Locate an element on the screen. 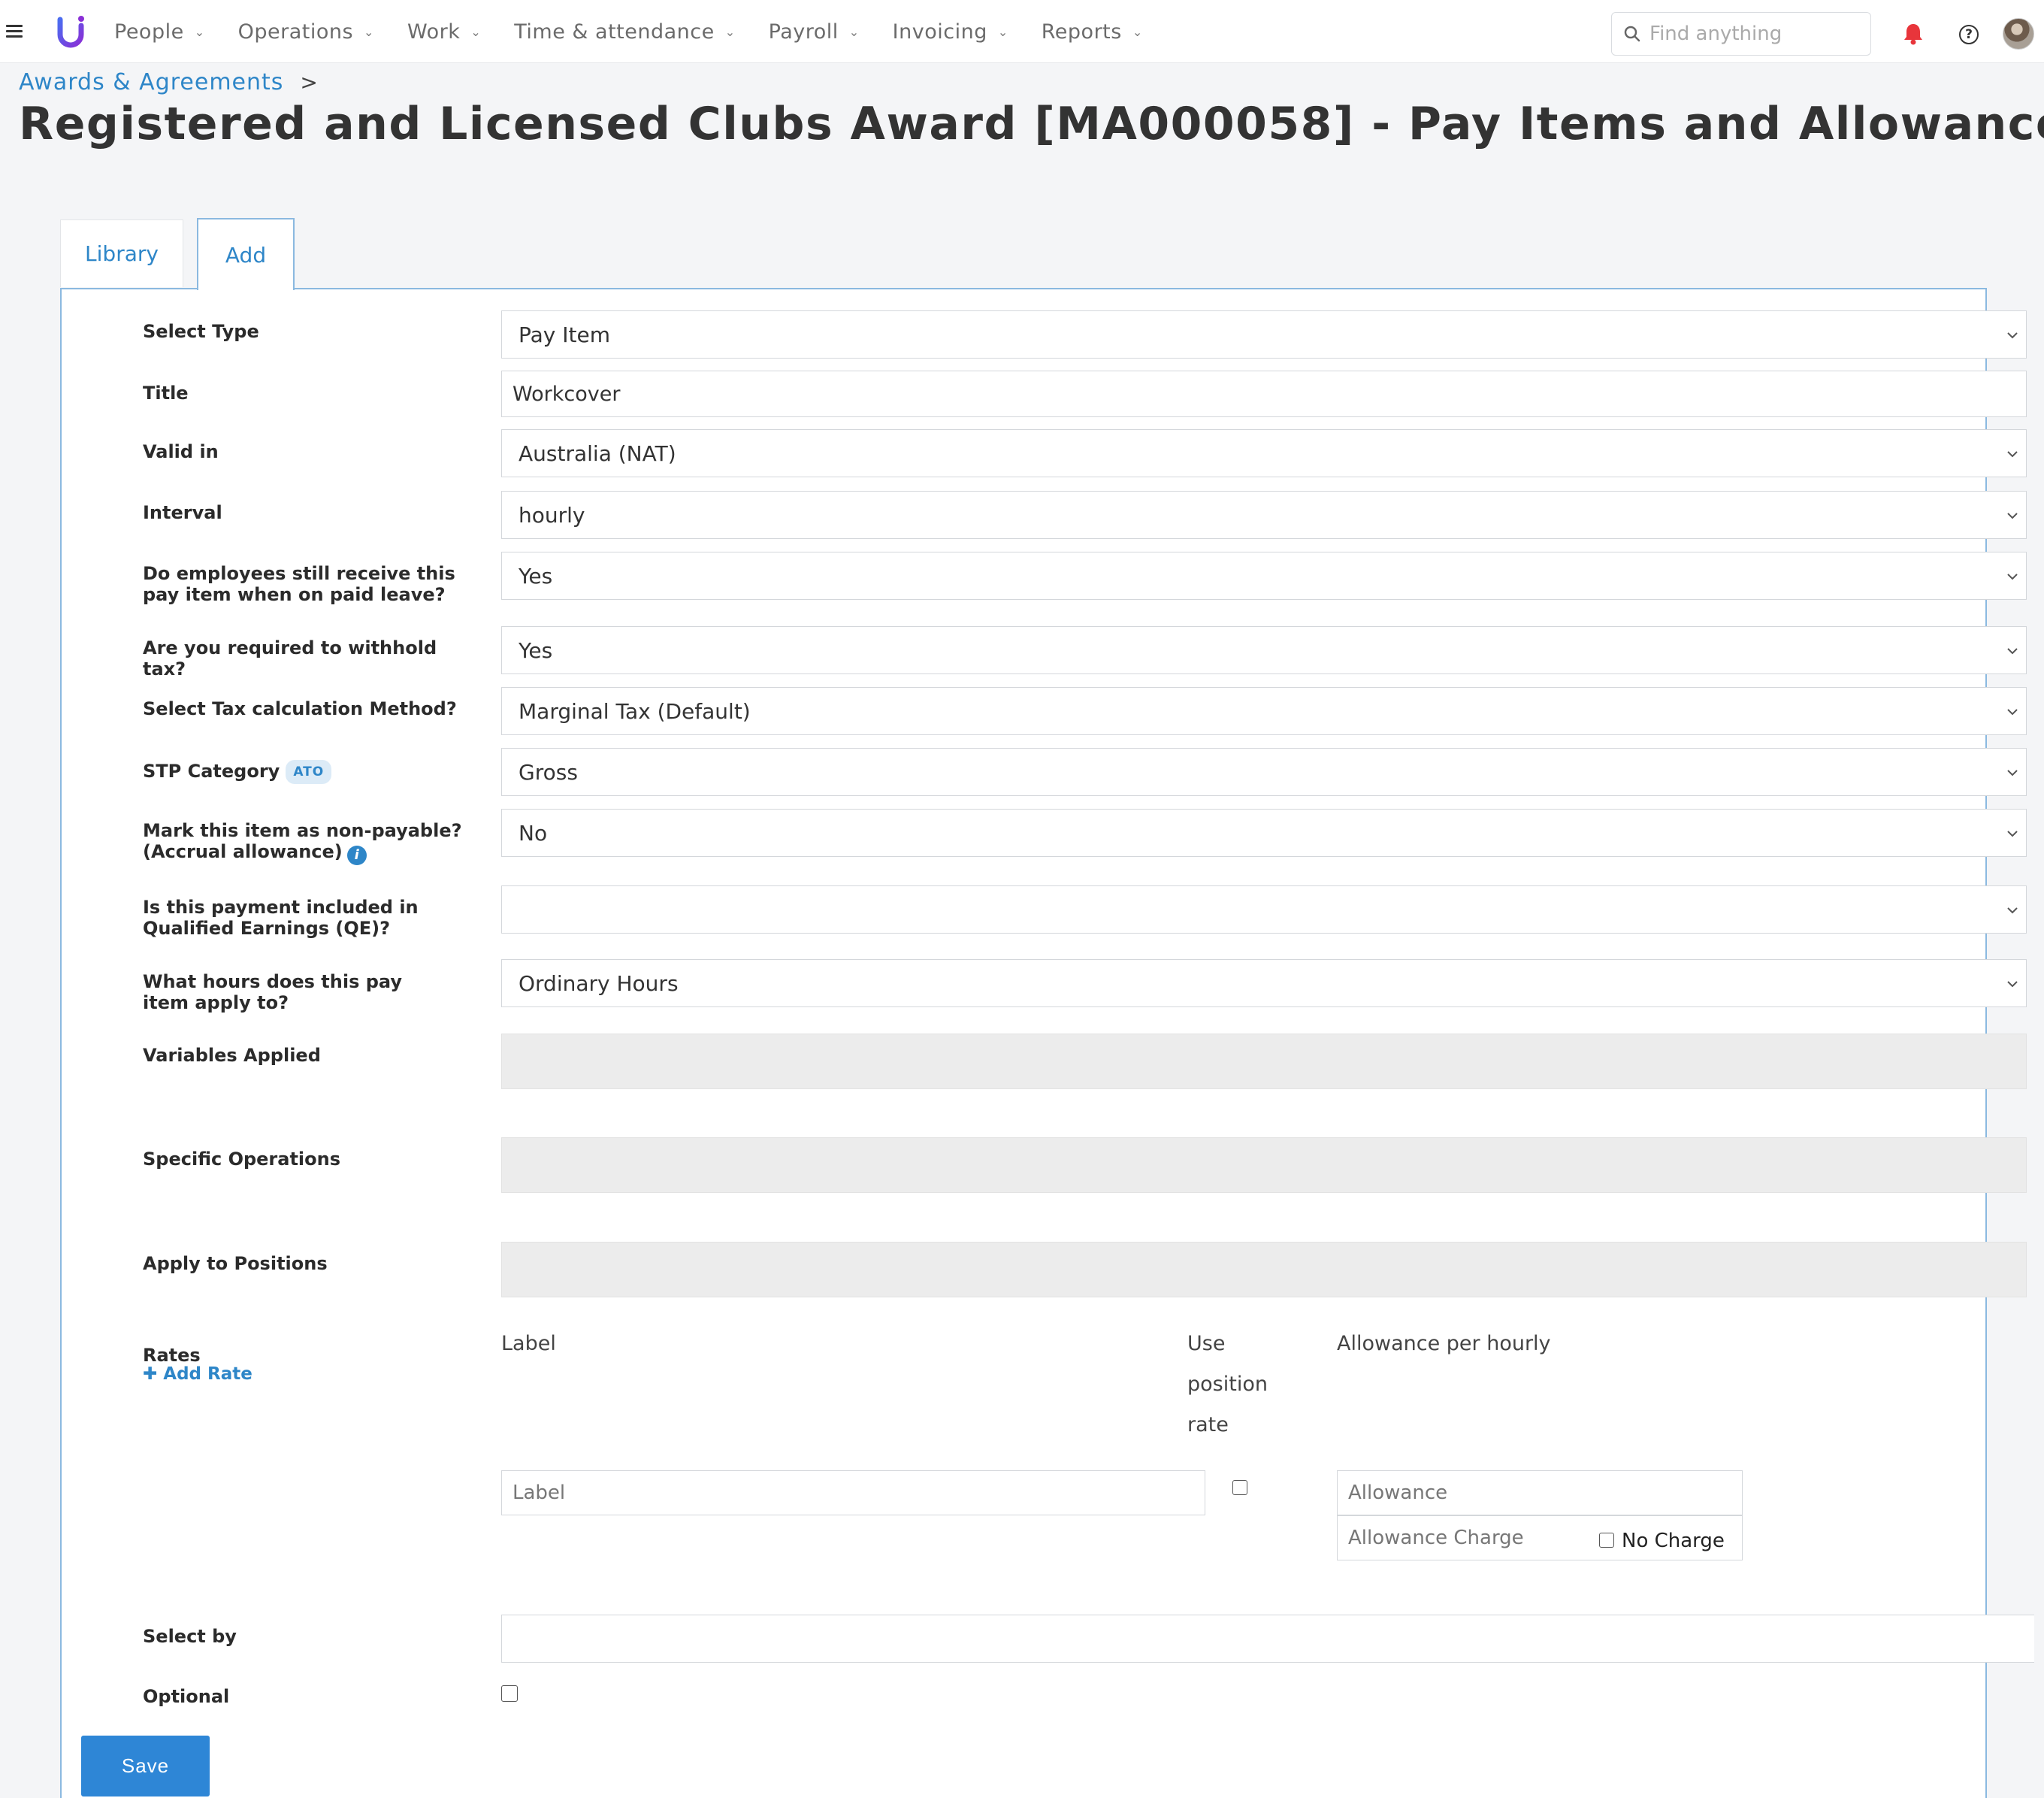  paid-leave-dropdown: Yes is located at coordinates (1264, 576).